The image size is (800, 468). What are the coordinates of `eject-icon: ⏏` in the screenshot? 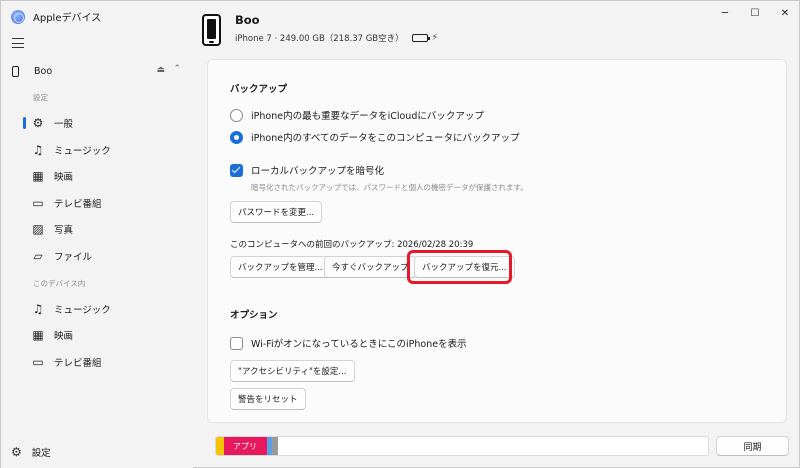 It's located at (160, 70).